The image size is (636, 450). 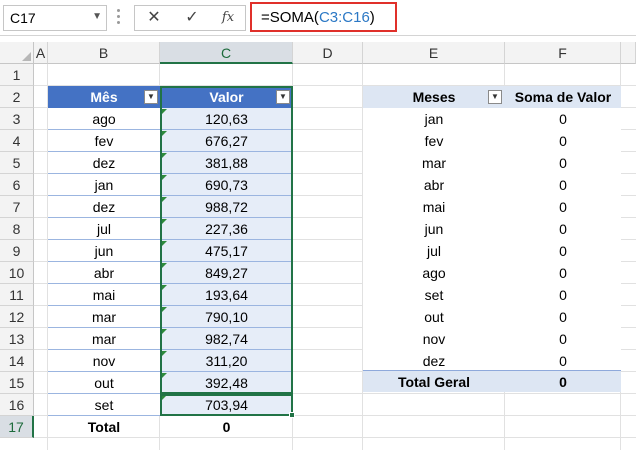 I want to click on column-header-d: D, so click(x=328, y=53).